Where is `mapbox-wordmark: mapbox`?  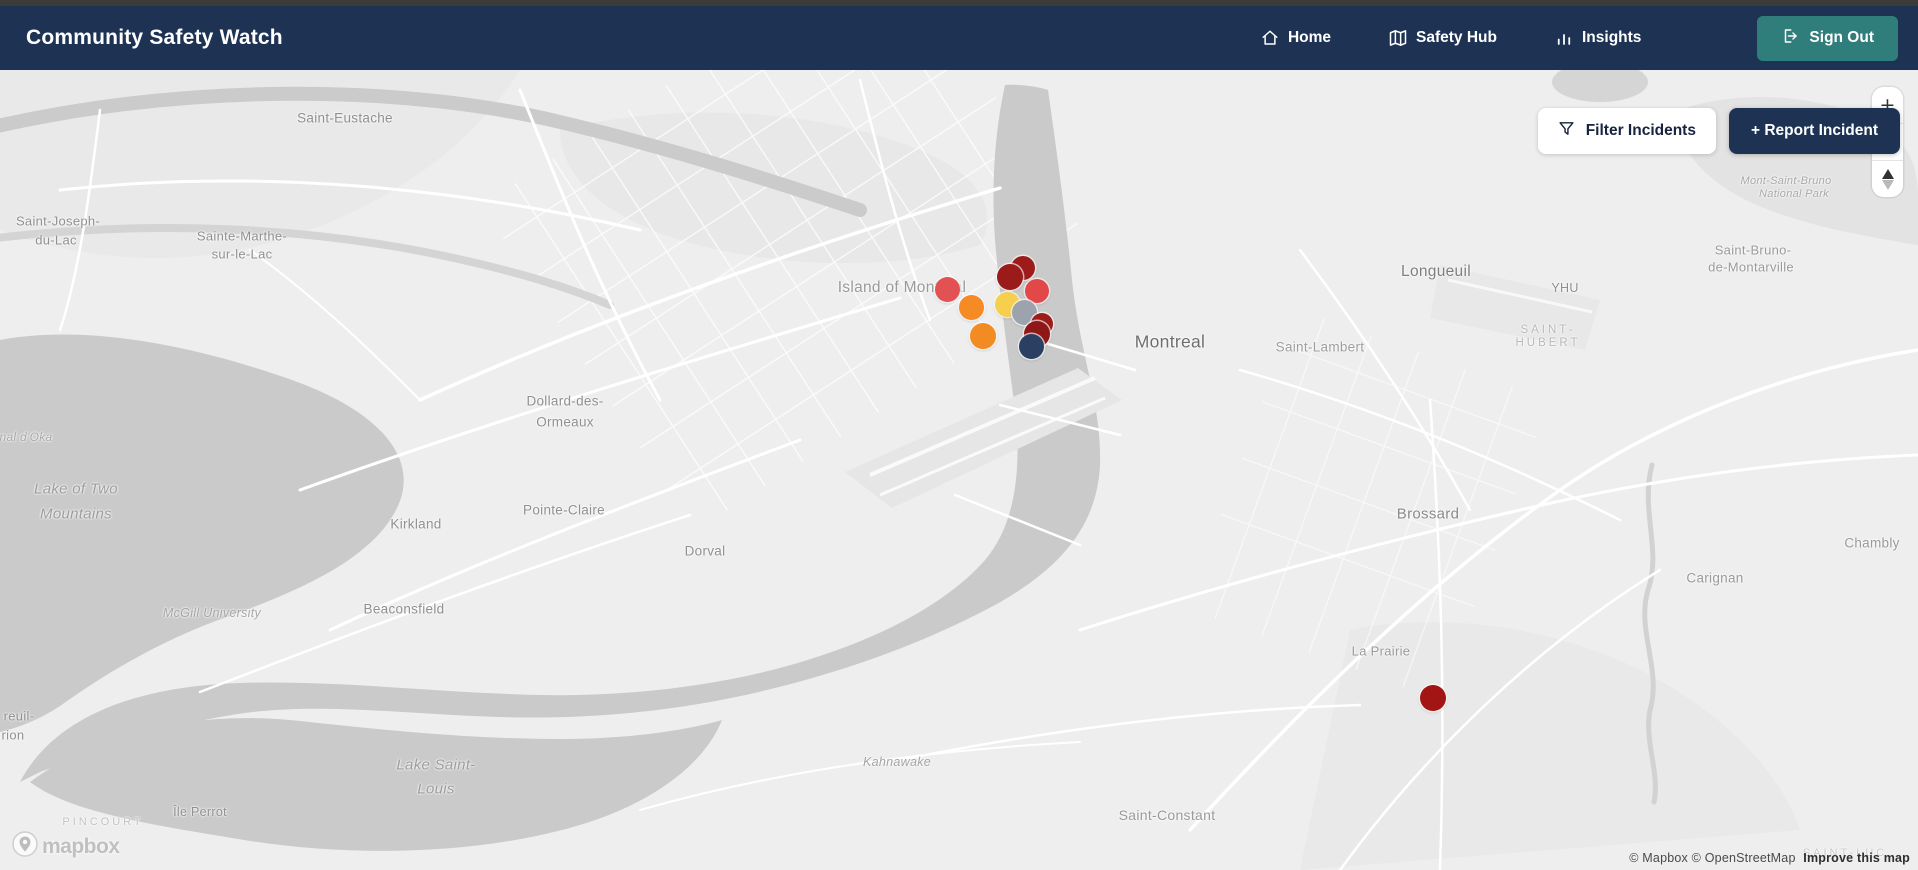
mapbox-wordmark: mapbox is located at coordinates (81, 846).